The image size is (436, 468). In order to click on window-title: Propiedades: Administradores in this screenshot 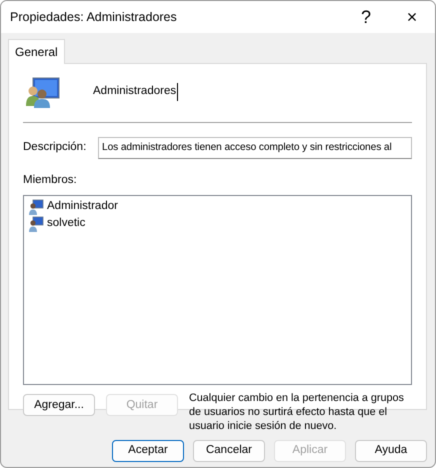, I will do `click(94, 17)`.